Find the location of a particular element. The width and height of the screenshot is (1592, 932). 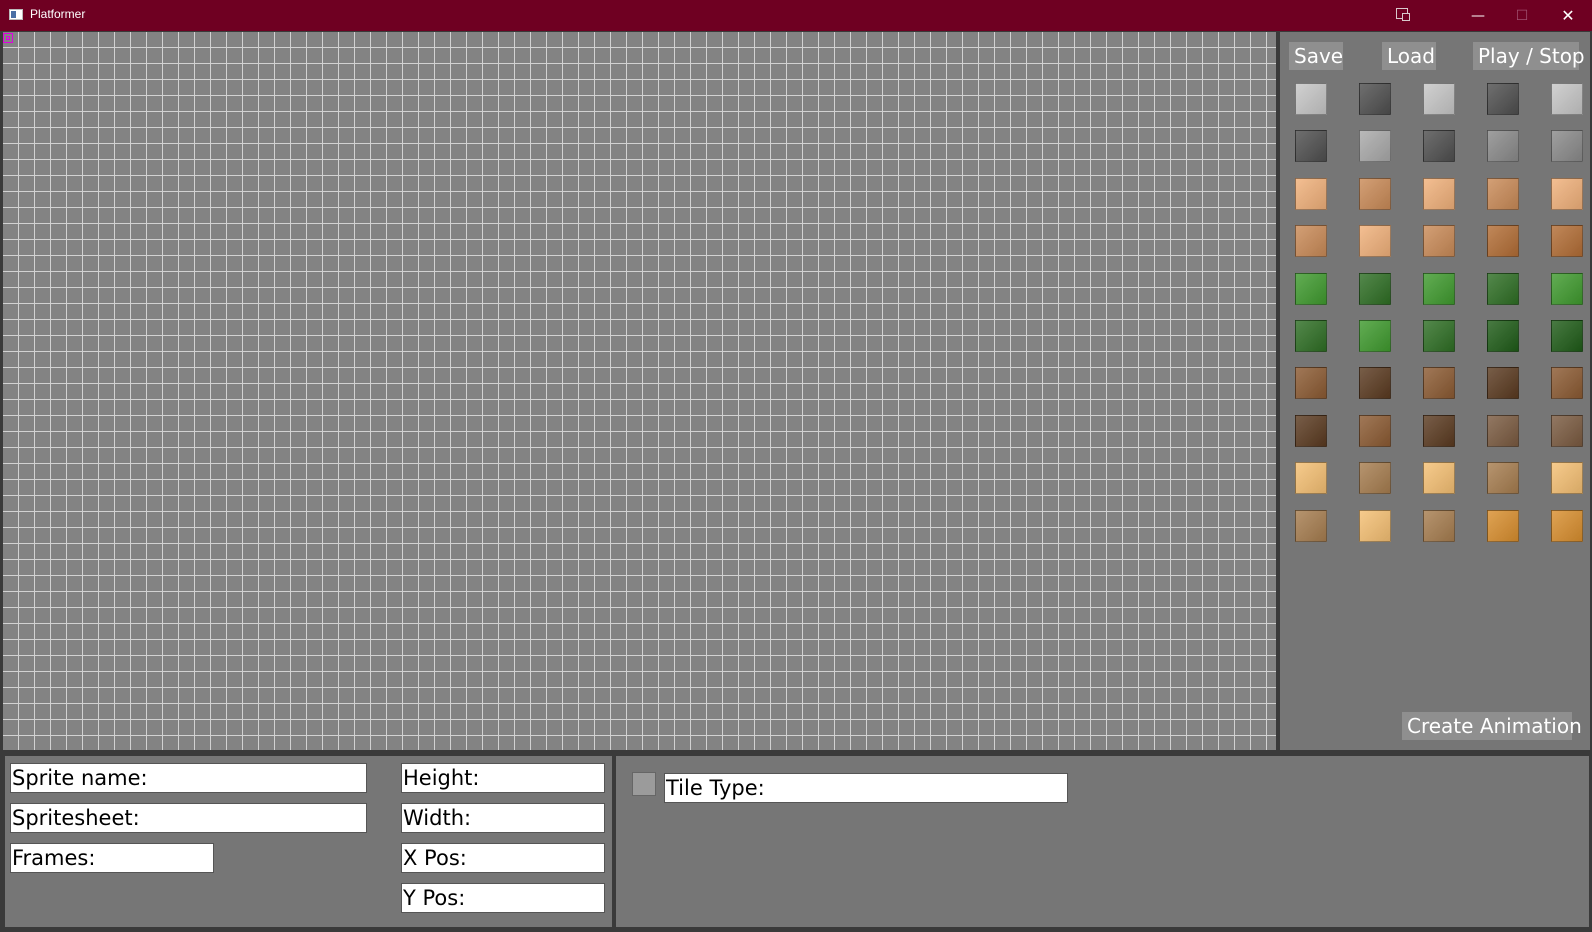

window-mode-icon is located at coordinates (1403, 14).